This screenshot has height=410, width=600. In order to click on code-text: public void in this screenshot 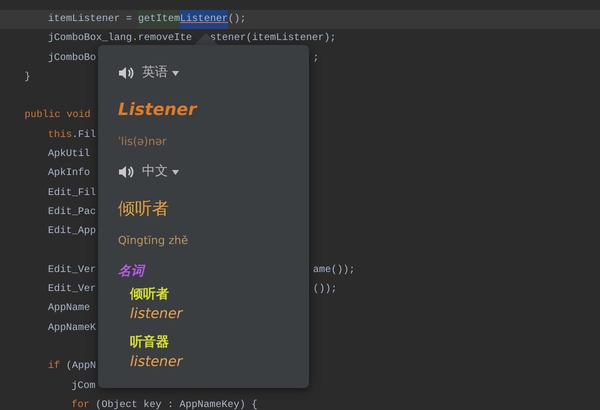, I will do `click(57, 116)`.